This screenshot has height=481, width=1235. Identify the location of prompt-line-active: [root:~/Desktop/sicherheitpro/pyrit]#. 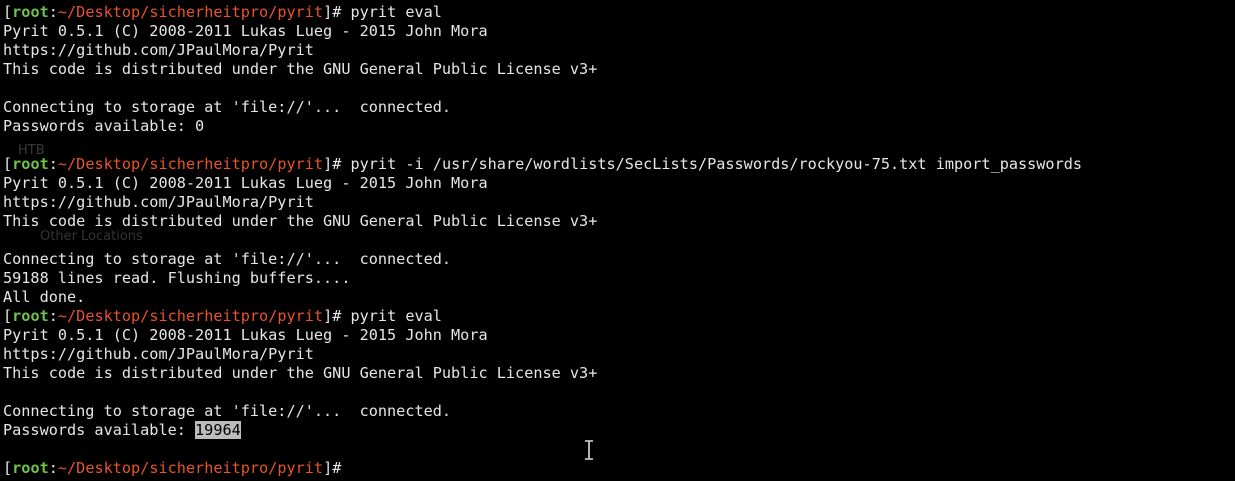
(618, 468).